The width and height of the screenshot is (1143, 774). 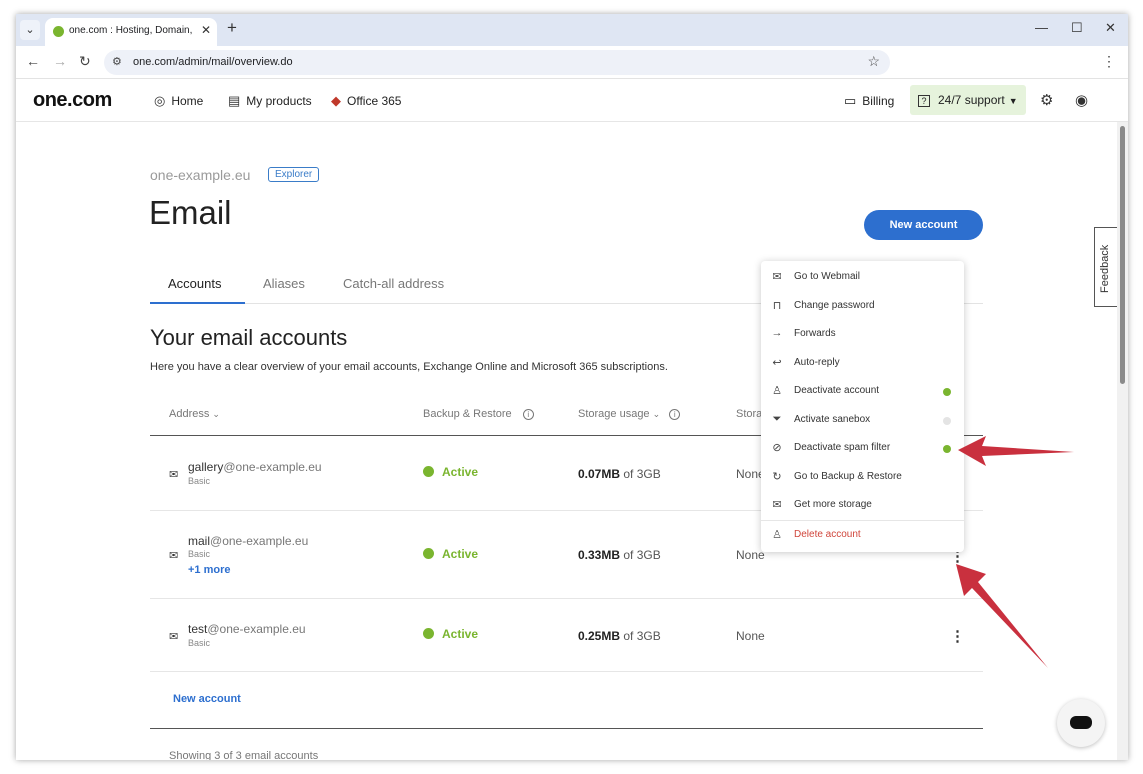 I want to click on chat-widget-button, so click(x=1081, y=723).